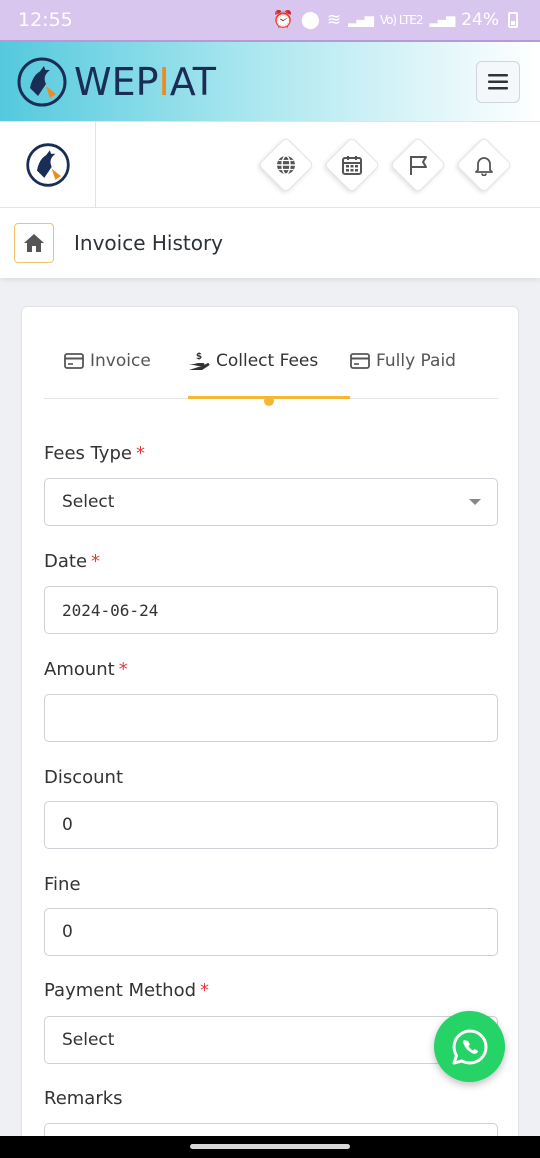 The height and width of the screenshot is (1158, 540). I want to click on brand: WEPIAT, so click(116, 82).